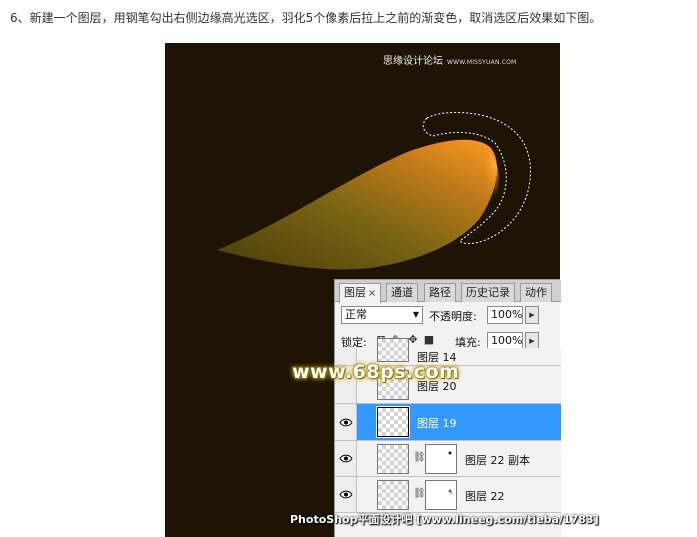 The height and width of the screenshot is (537, 697). I want to click on layer-name: 图层 22, so click(485, 496).